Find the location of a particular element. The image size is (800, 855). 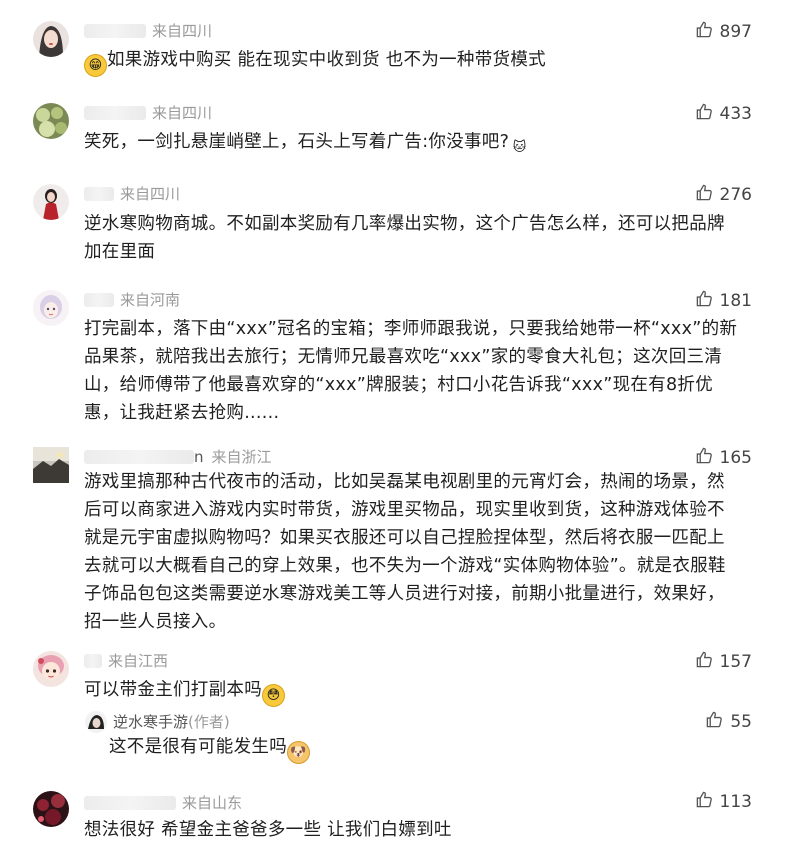

comment-text-line: 游戏里搞那种古代夜市的活动，比如吴磊某电视剧里的元宵灯会，热闹的场景，然 is located at coordinates (404, 482).